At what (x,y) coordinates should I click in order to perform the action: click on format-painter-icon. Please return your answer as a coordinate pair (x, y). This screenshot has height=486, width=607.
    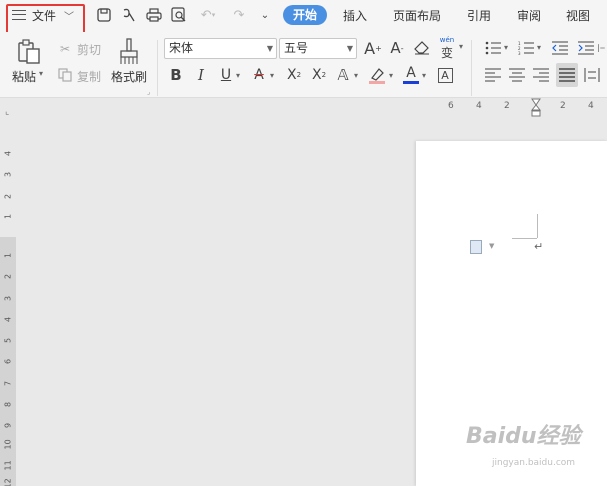
    Looking at the image, I should click on (129, 52).